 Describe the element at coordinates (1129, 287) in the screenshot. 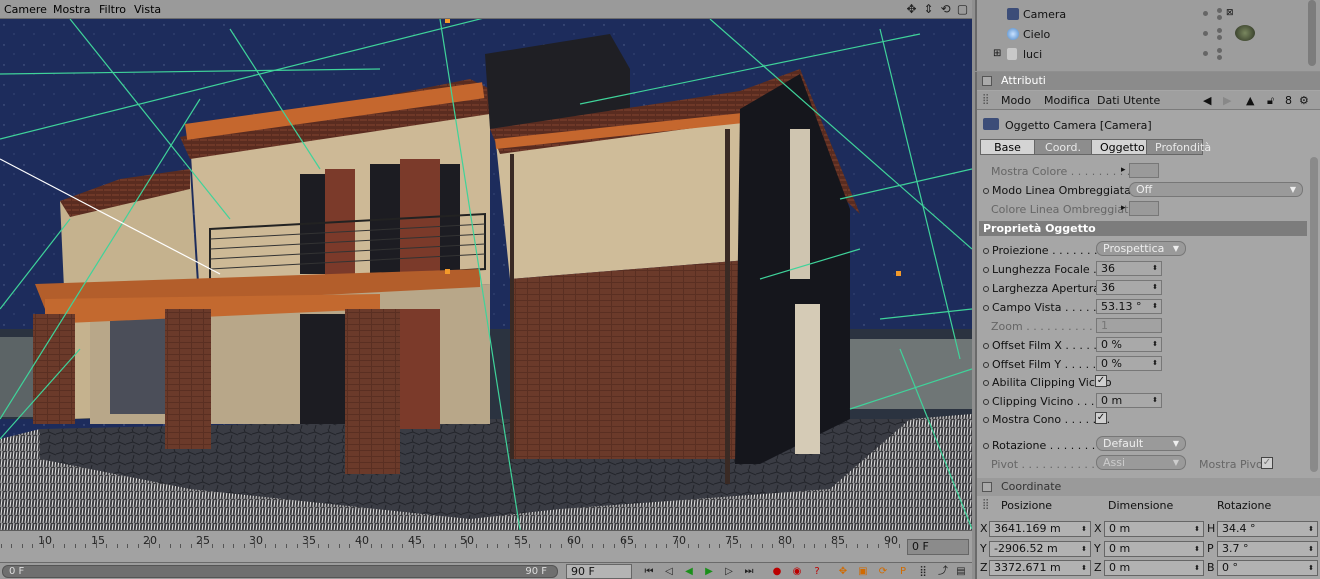

I see `larghezza-apertura-input: 36 ⬍` at that location.